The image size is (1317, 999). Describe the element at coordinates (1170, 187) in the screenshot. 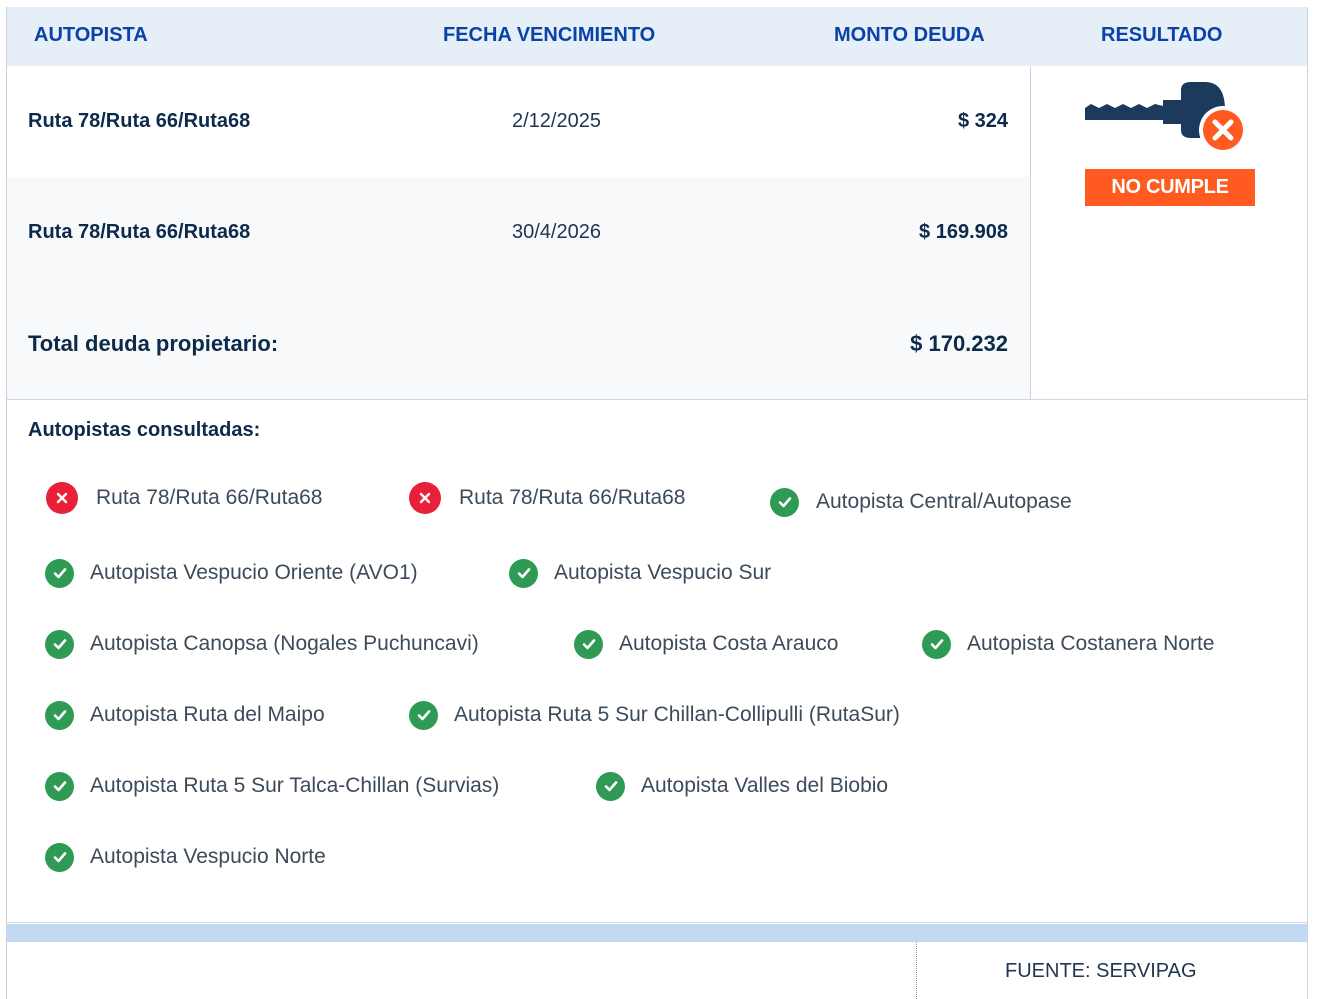

I see `no-cumple-badge: NO CUMPLE` at that location.